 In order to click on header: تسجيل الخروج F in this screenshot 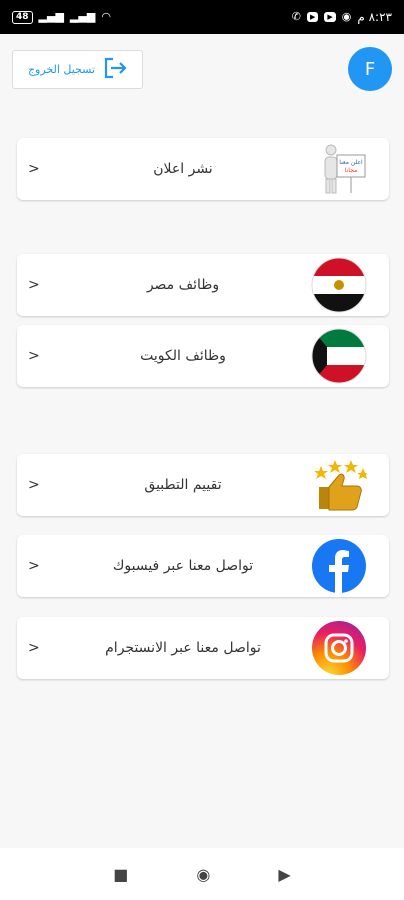, I will do `click(202, 70)`.